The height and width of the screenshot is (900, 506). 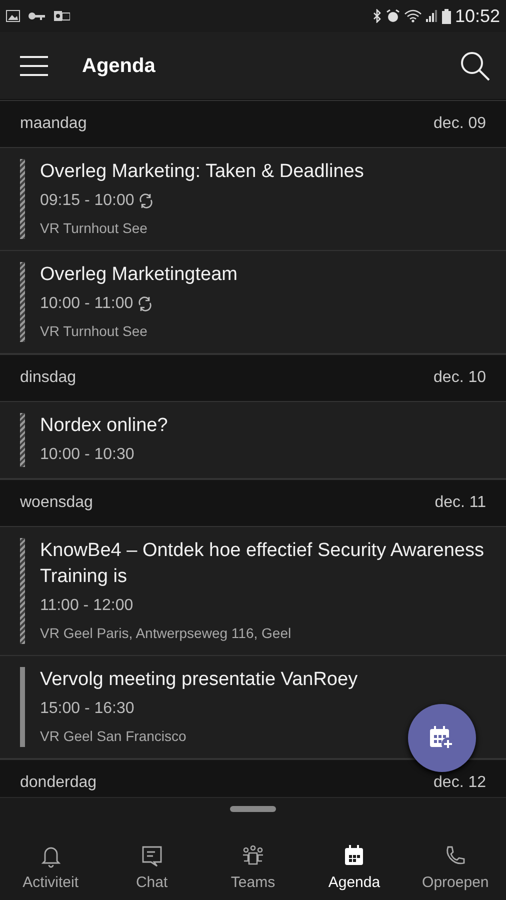 What do you see at coordinates (114, 736) in the screenshot?
I see `event-location: VR Geel San Francisco` at bounding box center [114, 736].